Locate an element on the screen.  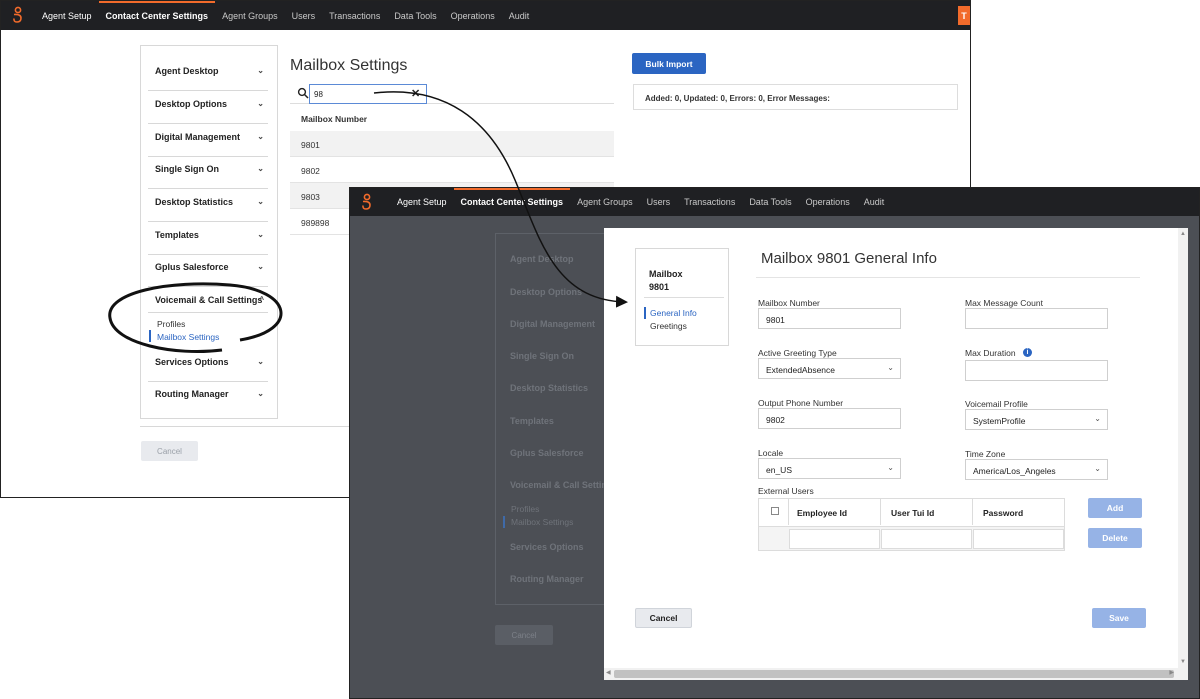
dim-menu-desktop-statistics: Desktop Statistics is located at coordinates (549, 388).